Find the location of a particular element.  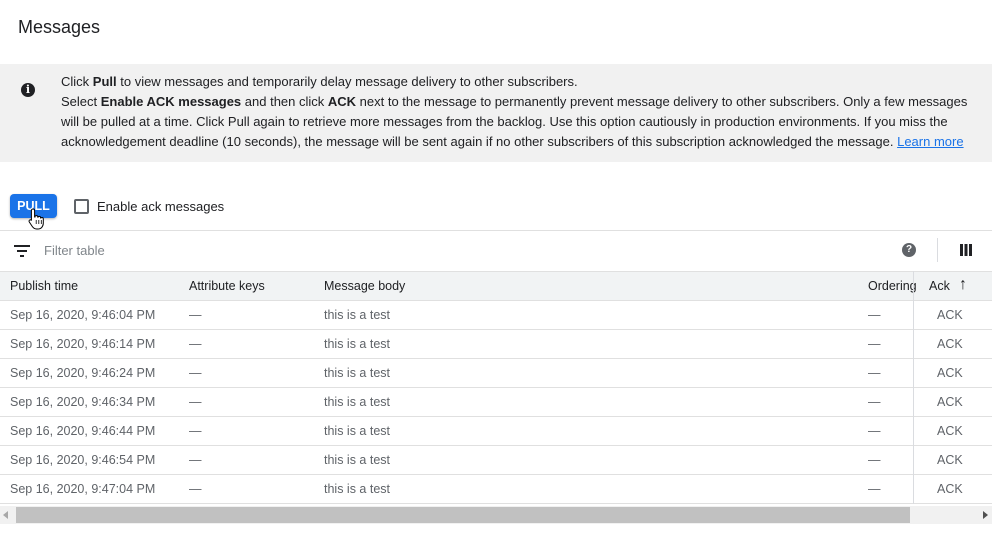

info-icon: i is located at coordinates (28, 90).